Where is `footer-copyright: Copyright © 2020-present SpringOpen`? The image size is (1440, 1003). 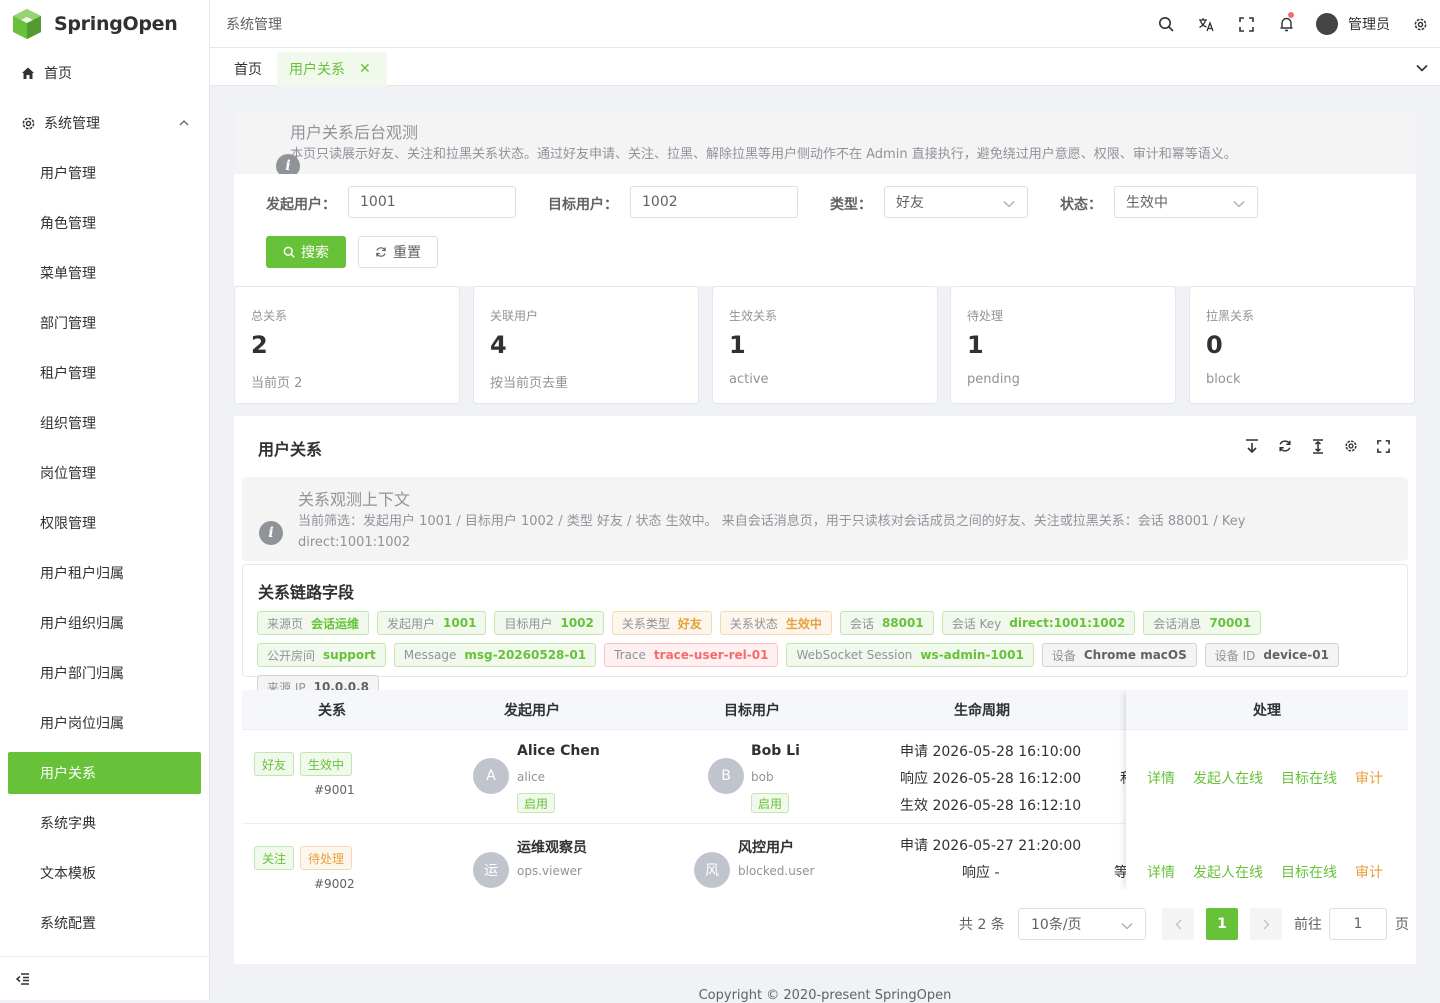 footer-copyright: Copyright © 2020-present SpringOpen is located at coordinates (825, 995).